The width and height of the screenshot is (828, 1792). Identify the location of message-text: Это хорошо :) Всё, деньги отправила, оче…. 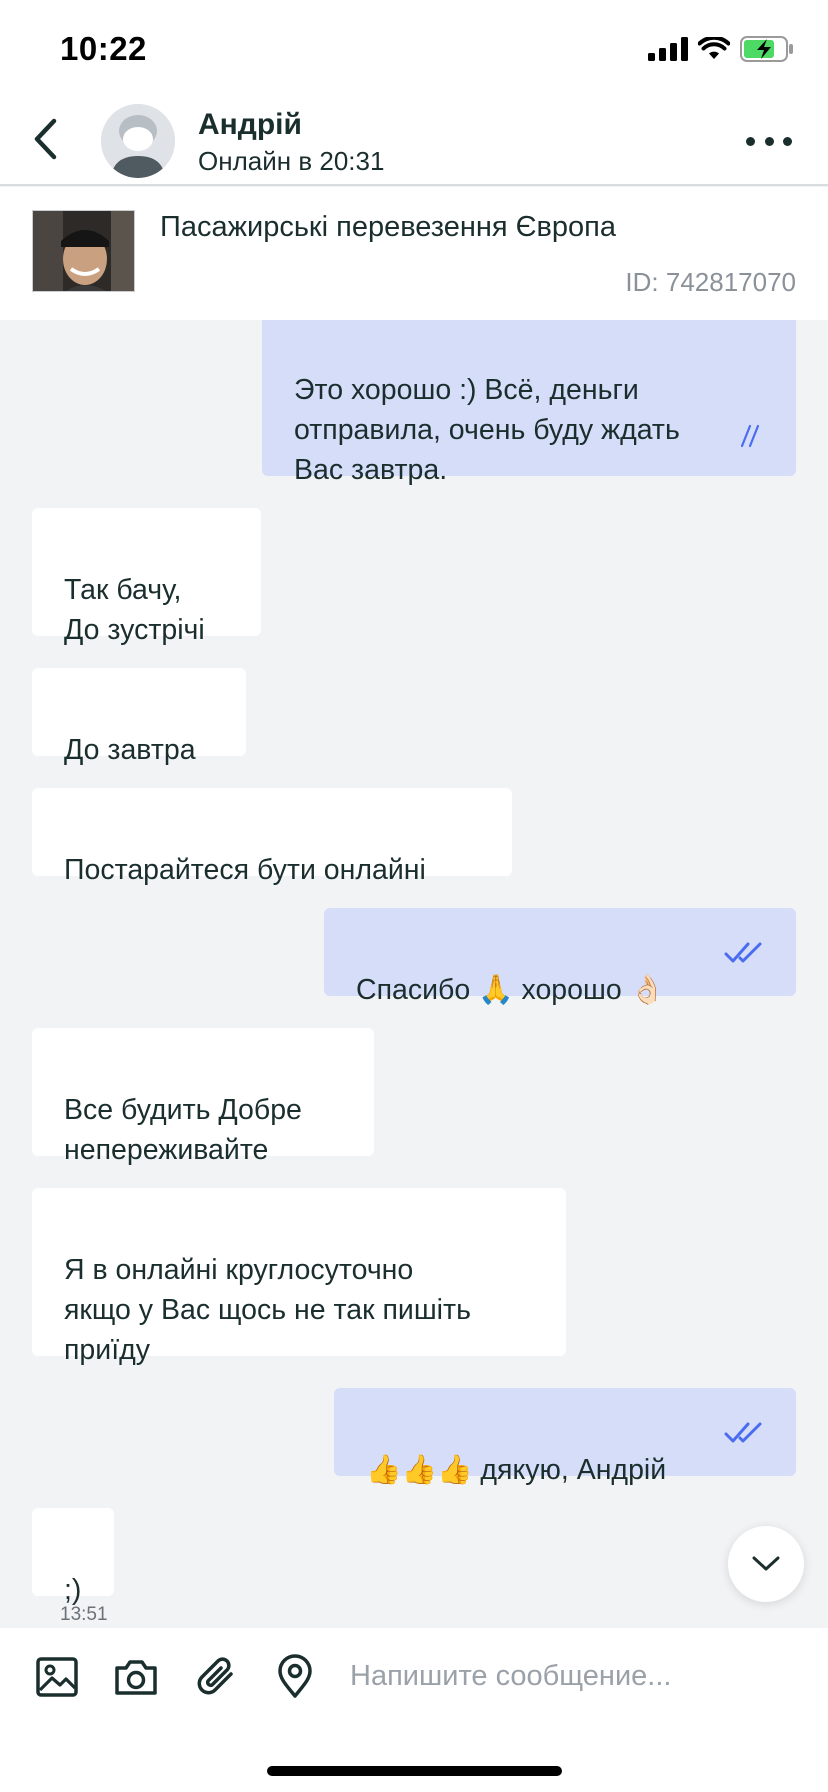
(487, 430).